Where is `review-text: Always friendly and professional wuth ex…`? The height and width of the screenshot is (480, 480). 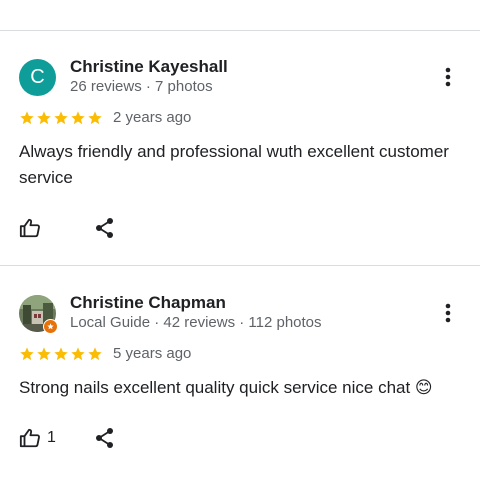 review-text: Always friendly and professional wuth ex… is located at coordinates (234, 164).